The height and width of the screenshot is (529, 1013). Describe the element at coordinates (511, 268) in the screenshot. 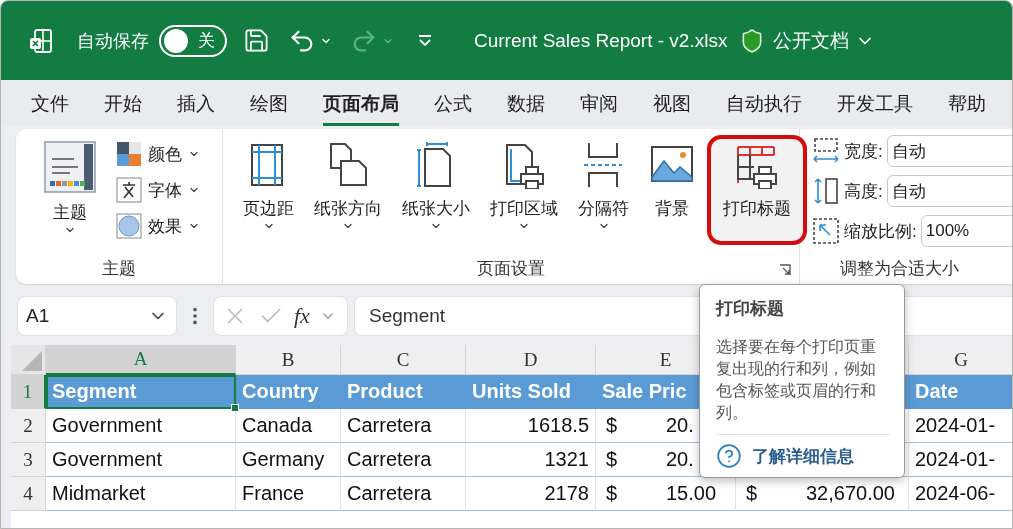

I see `group-label: 页面设置` at that location.